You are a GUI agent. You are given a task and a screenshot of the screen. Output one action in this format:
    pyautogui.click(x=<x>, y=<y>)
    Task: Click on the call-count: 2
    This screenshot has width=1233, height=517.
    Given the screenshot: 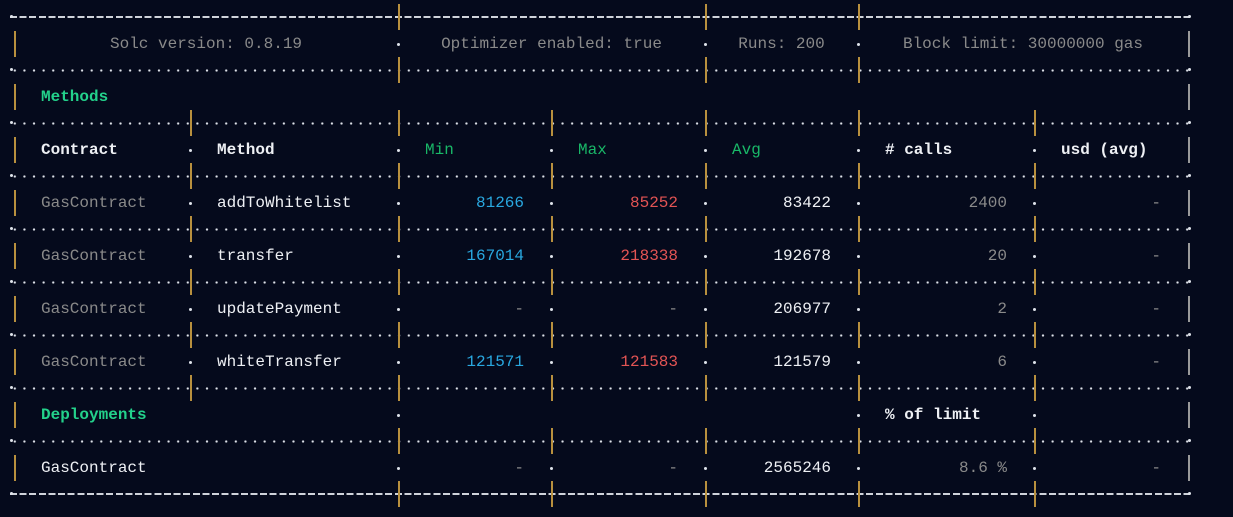 What is the action you would take?
    pyautogui.click(x=1002, y=308)
    